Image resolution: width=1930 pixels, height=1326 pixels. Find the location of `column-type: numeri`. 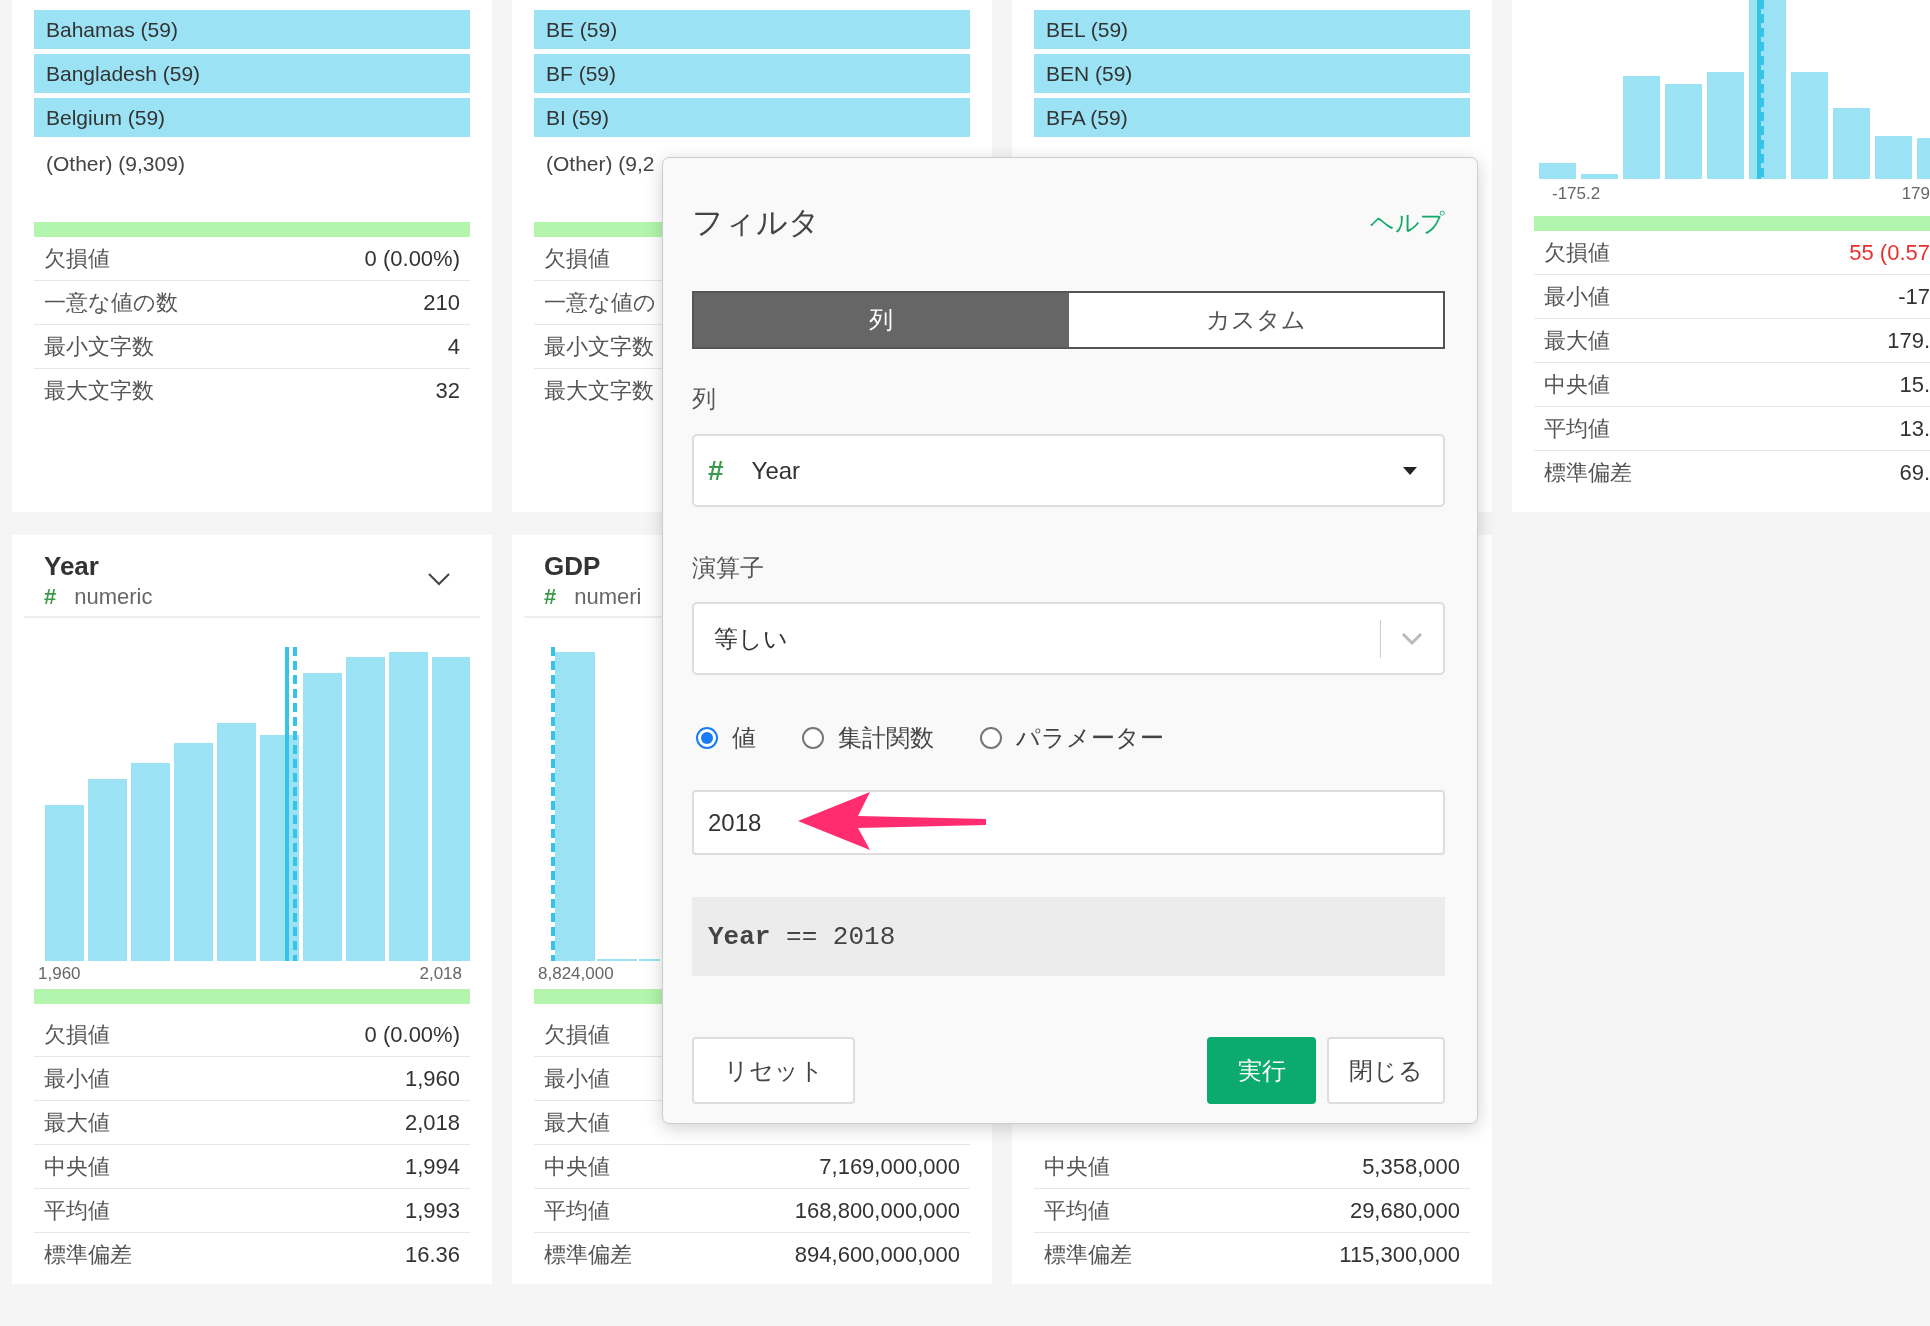

column-type: numeri is located at coordinates (608, 597).